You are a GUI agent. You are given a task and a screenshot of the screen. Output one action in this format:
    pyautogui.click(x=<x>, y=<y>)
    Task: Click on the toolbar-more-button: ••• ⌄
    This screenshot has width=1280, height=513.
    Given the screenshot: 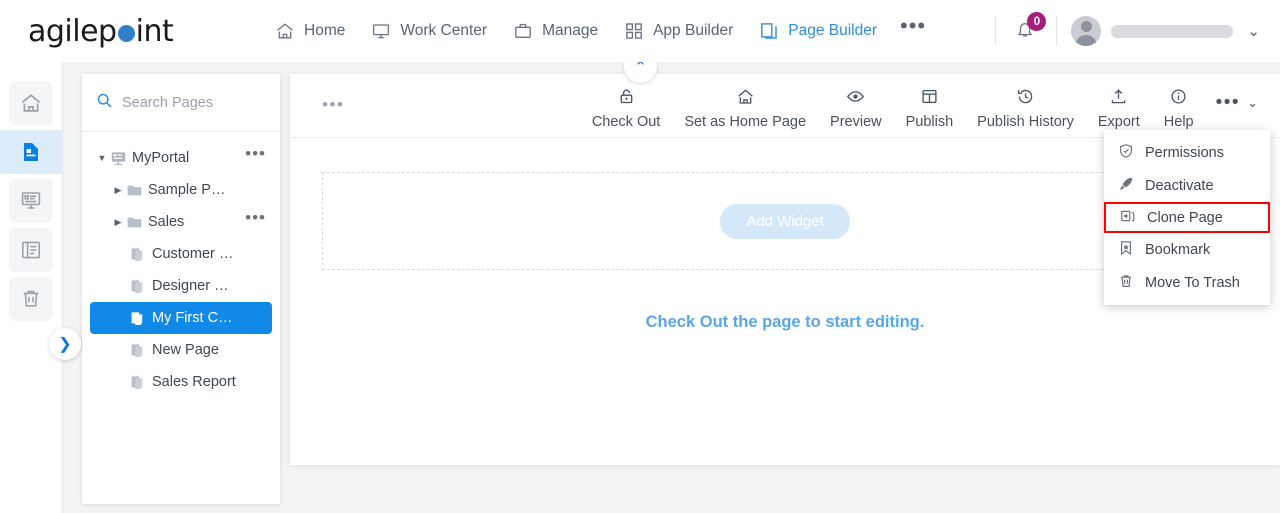 What is the action you would take?
    pyautogui.click(x=1236, y=97)
    